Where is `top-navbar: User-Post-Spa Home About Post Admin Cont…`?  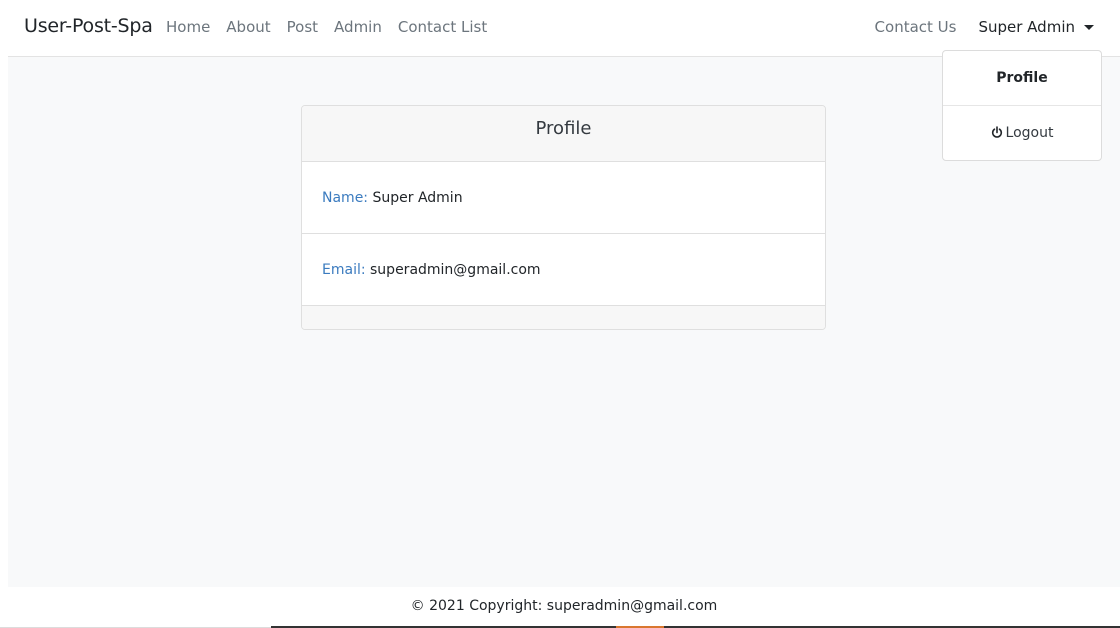 top-navbar: User-Post-Spa Home About Post Admin Cont… is located at coordinates (564, 28).